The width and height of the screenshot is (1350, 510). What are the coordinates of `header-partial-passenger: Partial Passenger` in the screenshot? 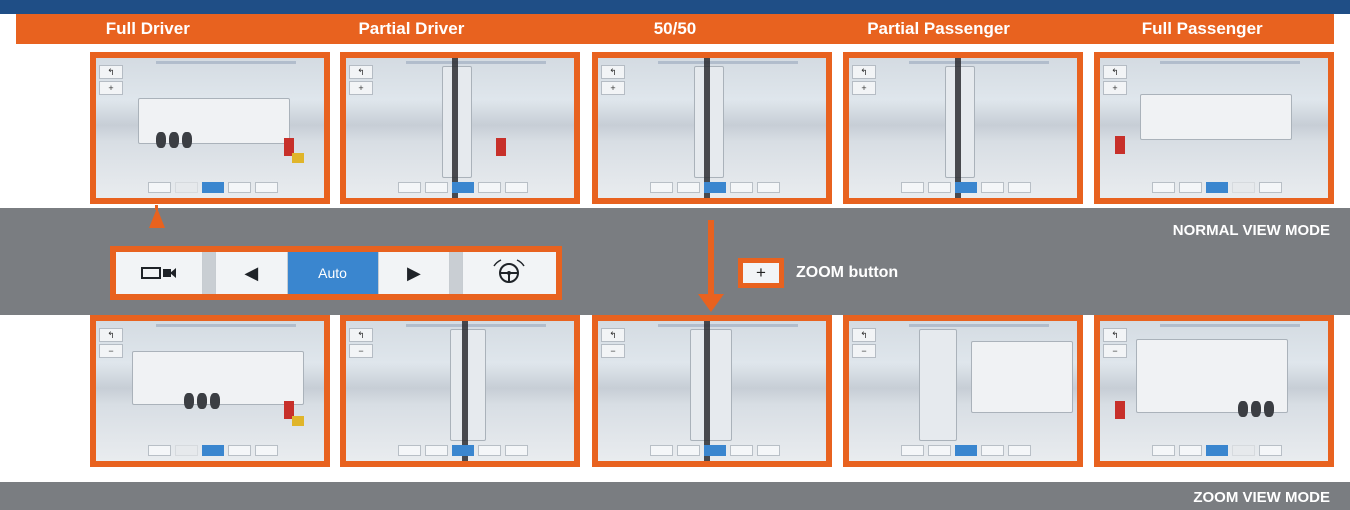 It's located at (938, 28).